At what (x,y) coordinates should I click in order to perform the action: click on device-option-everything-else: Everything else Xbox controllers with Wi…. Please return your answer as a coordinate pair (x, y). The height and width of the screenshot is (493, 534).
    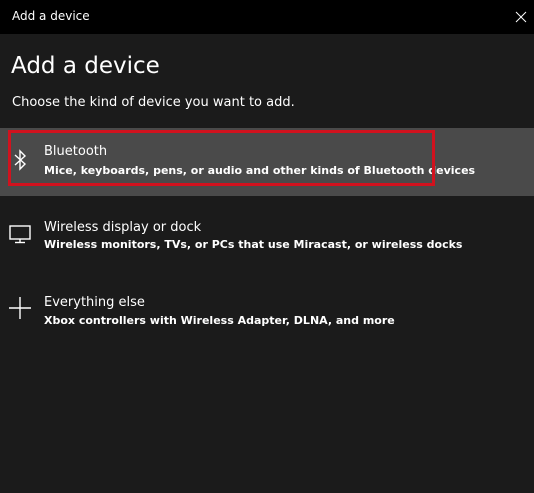
    Looking at the image, I should click on (267, 313).